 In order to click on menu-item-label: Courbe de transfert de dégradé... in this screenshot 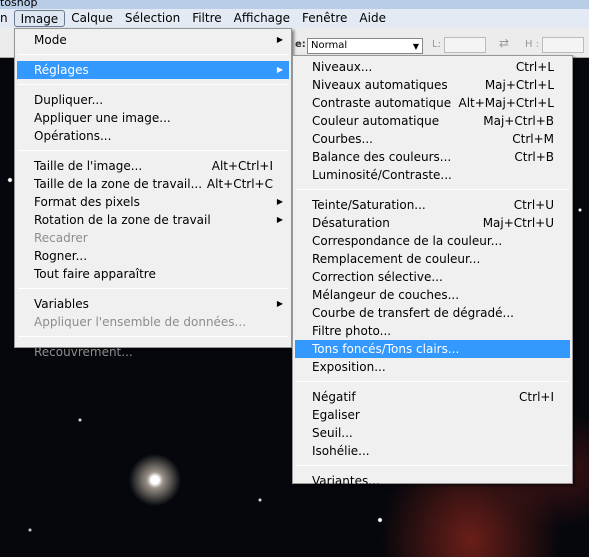, I will do `click(413, 313)`.